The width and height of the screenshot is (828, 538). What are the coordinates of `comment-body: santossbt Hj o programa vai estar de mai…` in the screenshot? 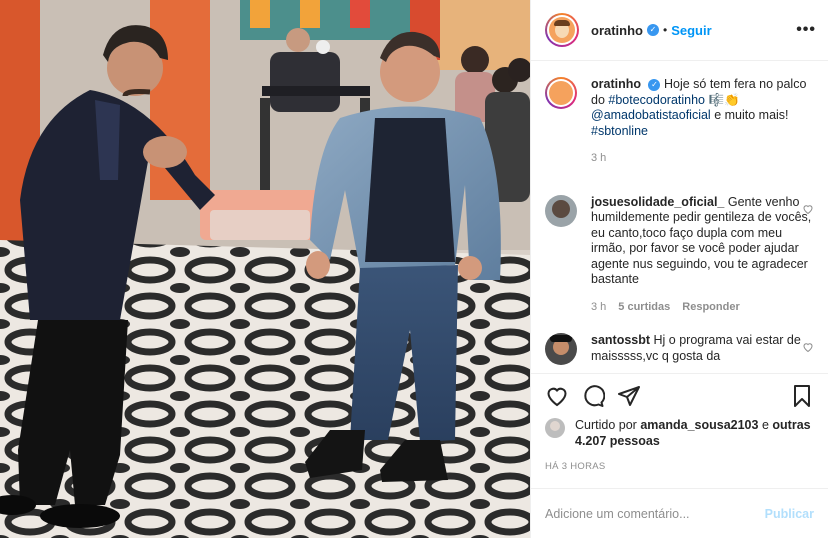 It's located at (702, 349).